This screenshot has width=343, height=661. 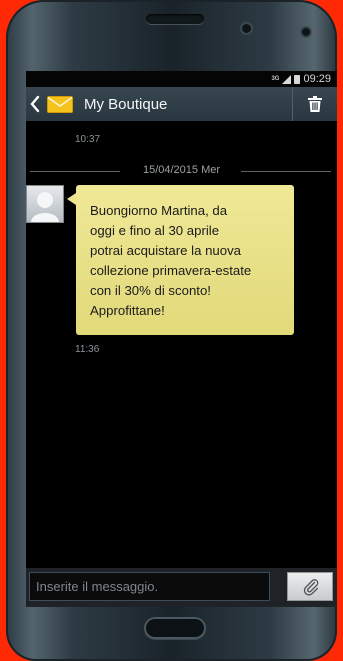 What do you see at coordinates (175, 19) in the screenshot?
I see `earpiece-speaker` at bounding box center [175, 19].